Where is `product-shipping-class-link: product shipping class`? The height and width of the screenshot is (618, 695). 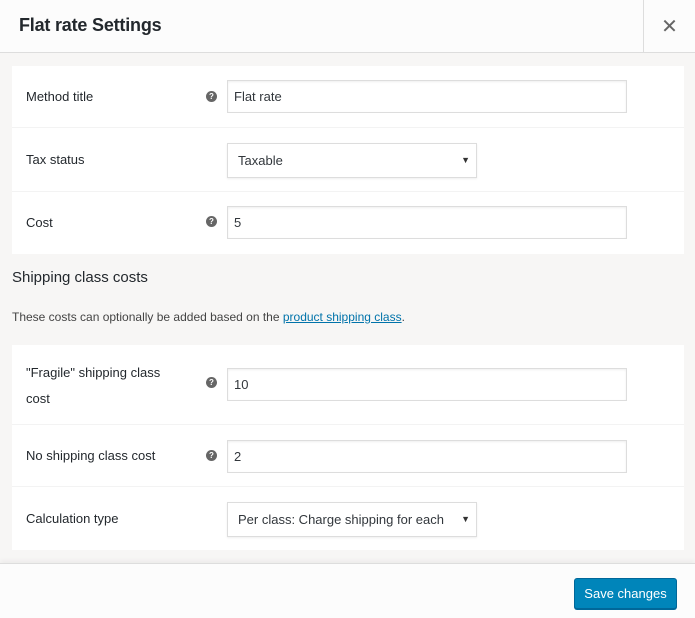
product-shipping-class-link: product shipping class is located at coordinates (342, 317).